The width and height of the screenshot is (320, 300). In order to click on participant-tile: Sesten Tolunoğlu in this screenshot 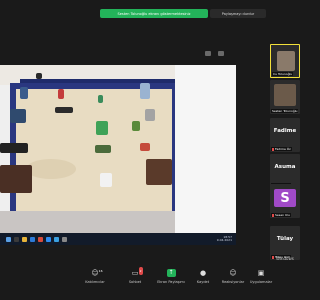, I will do `click(285, 97)`.